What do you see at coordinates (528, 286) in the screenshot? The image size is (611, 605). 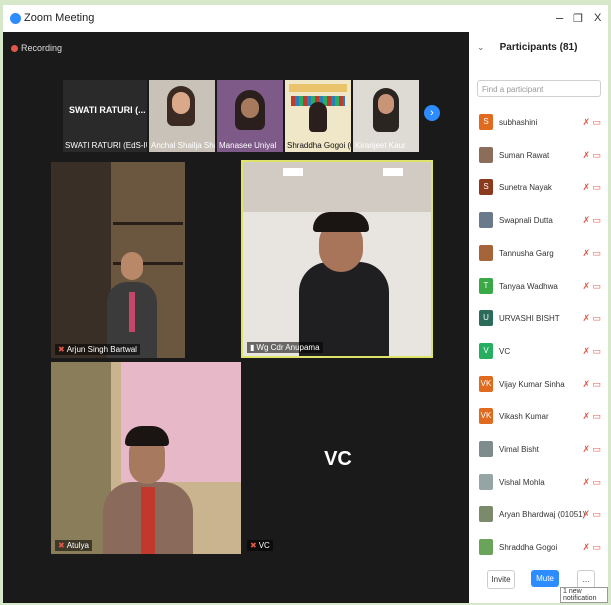 I see `participant-name: Tanyaa Wadhwa` at bounding box center [528, 286].